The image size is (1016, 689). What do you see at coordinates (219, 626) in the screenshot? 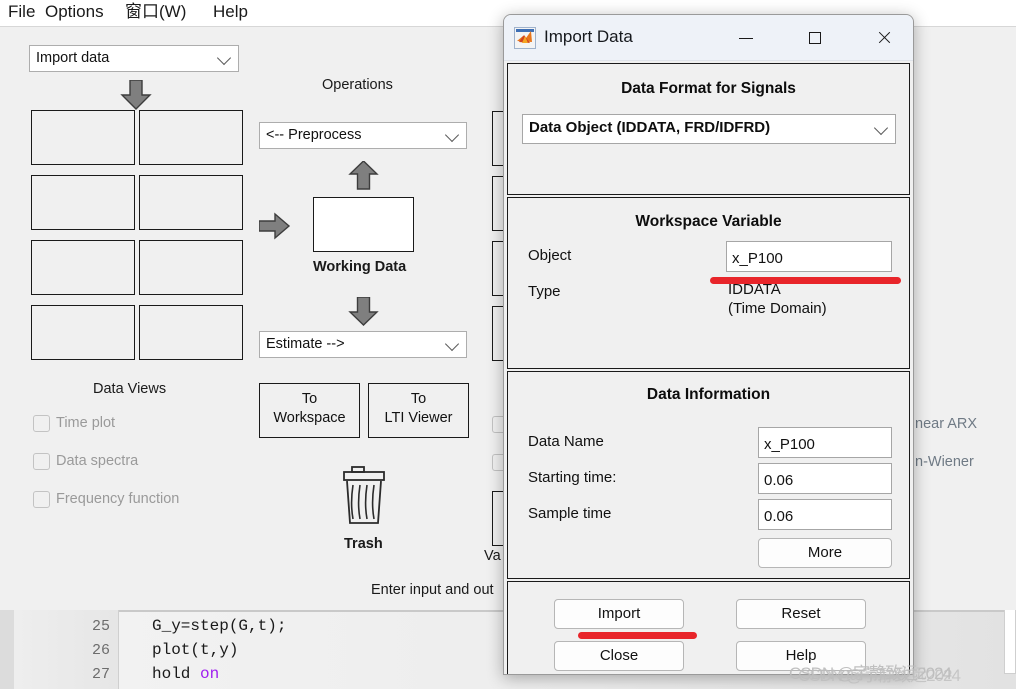
I see `code-line: G_y=step(G,t);` at bounding box center [219, 626].